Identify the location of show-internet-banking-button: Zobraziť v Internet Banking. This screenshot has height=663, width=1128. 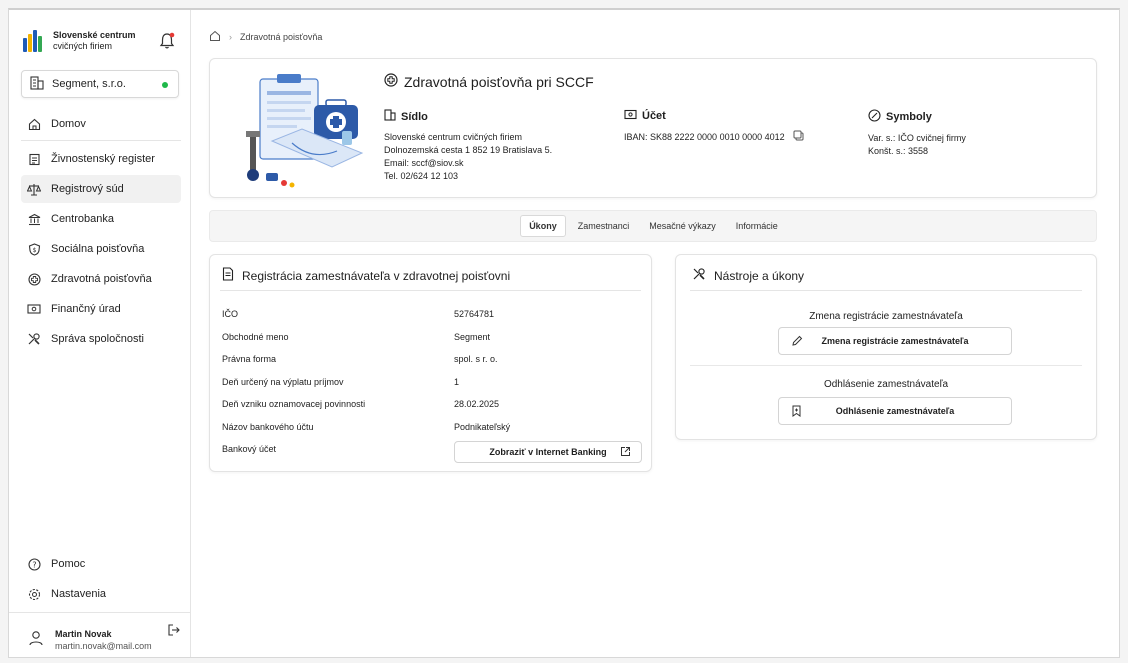
(548, 452).